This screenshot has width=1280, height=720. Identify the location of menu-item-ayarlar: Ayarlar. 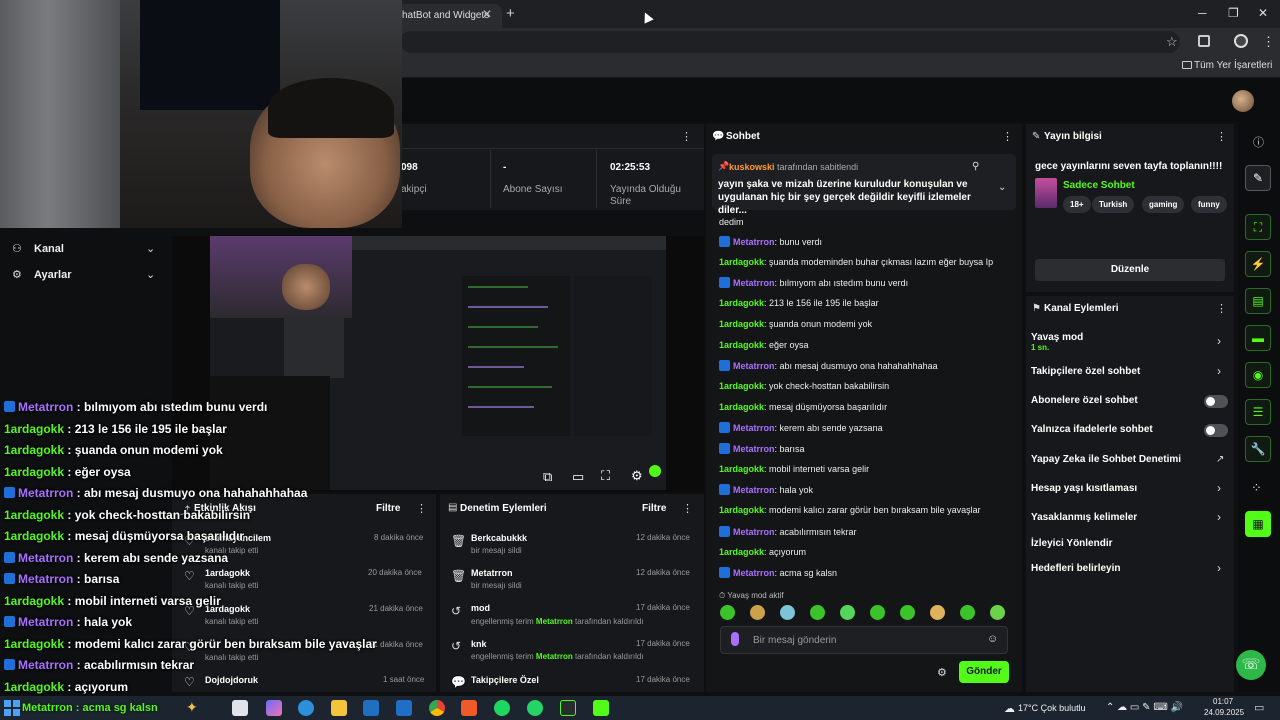
(53, 275).